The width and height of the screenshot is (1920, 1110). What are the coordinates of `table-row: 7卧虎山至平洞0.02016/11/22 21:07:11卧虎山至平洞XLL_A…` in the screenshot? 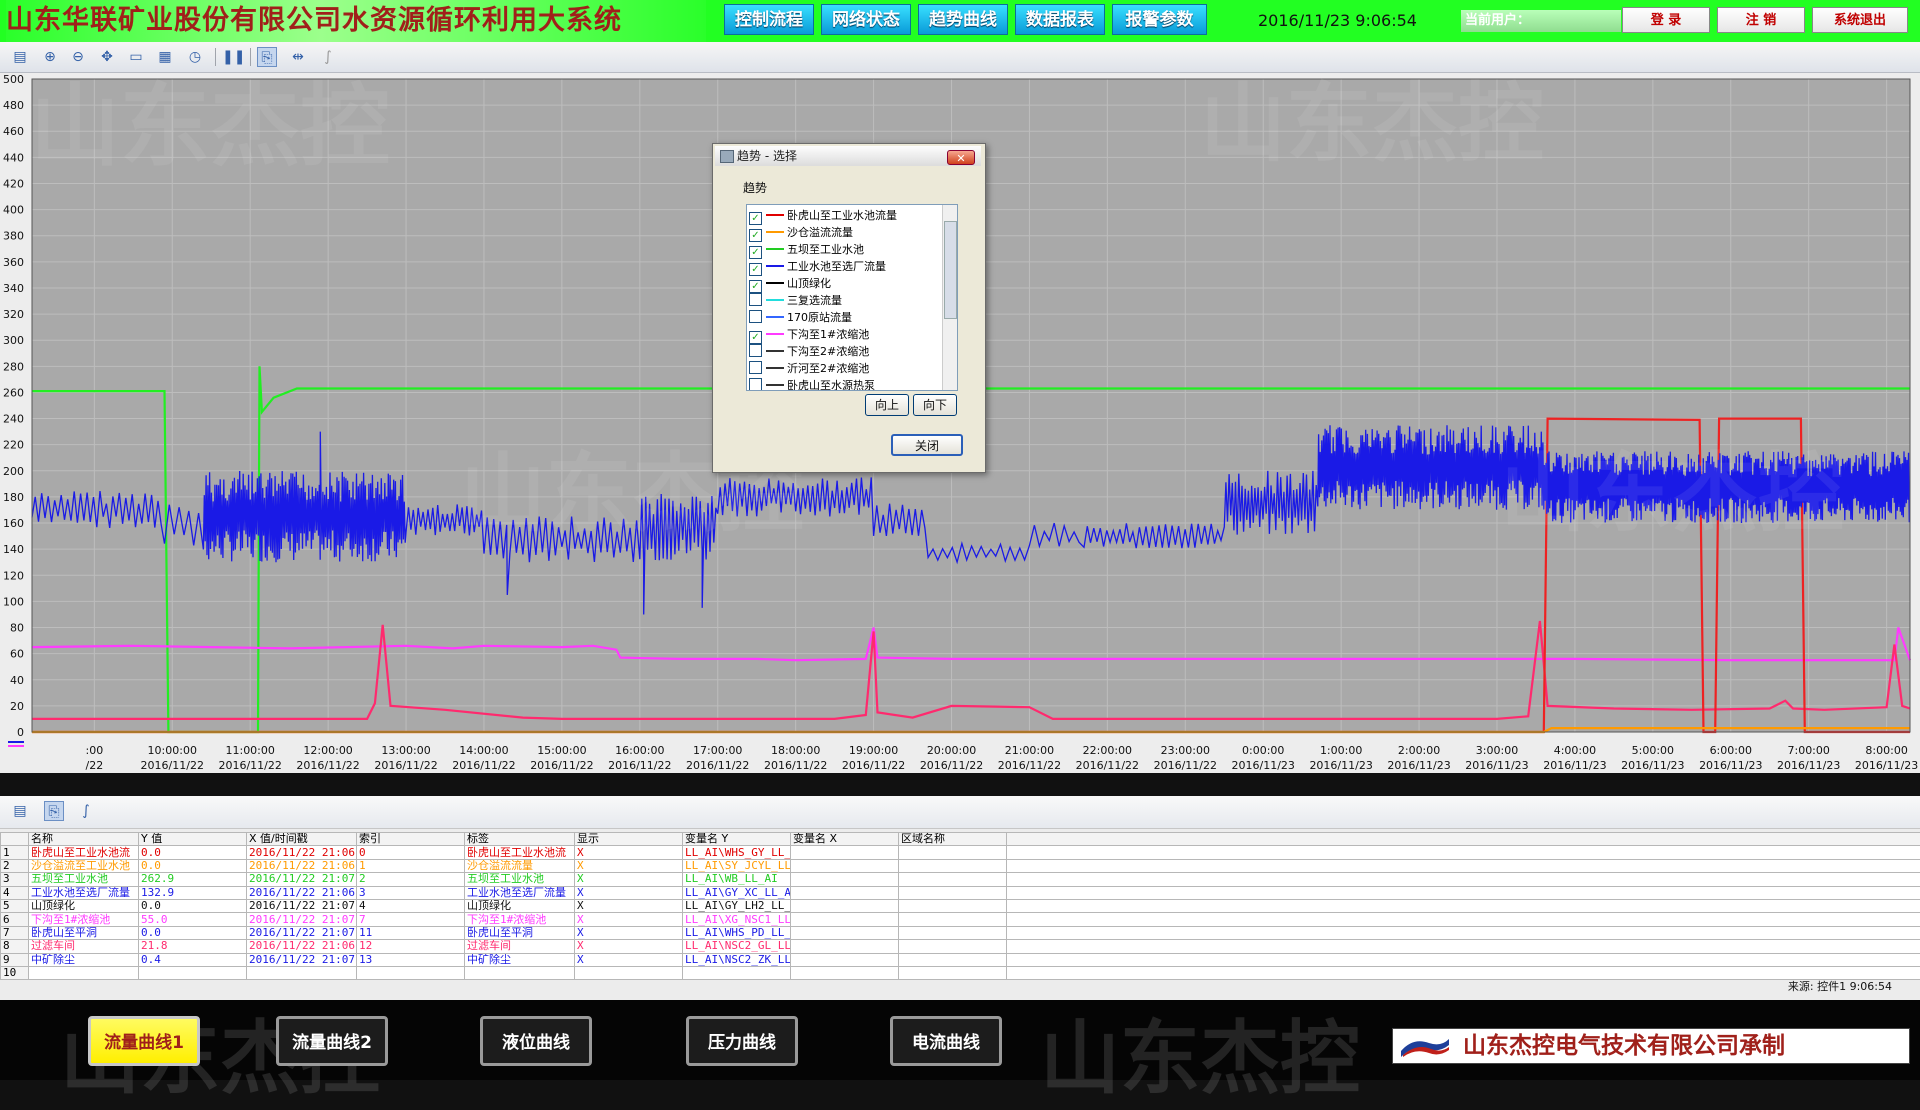 It's located at (960, 932).